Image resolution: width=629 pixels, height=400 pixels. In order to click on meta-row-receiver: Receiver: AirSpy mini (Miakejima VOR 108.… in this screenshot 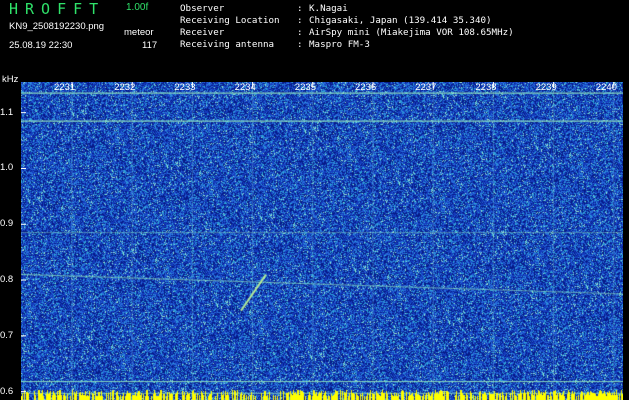, I will do `click(347, 33)`.